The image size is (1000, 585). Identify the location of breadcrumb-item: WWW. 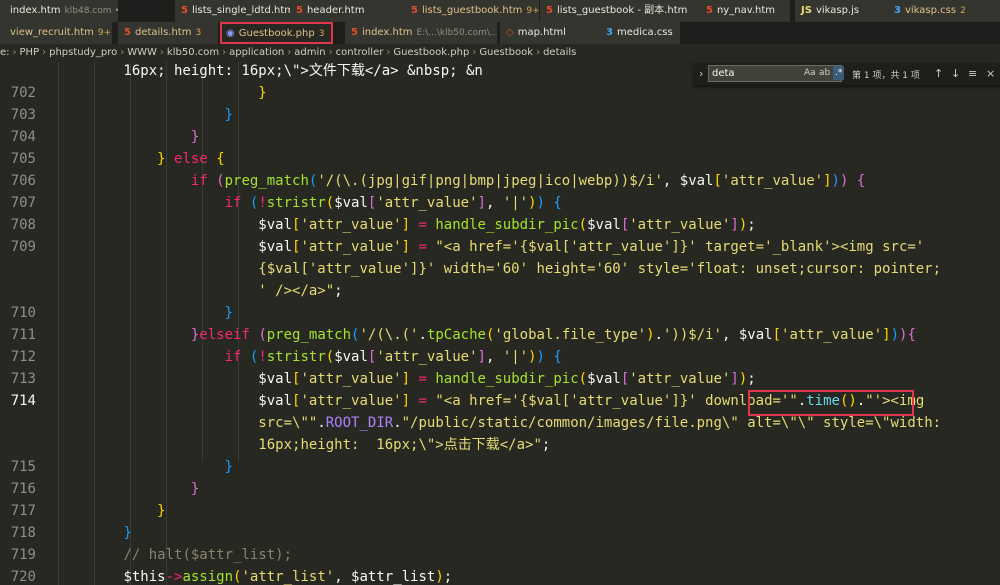
(142, 52).